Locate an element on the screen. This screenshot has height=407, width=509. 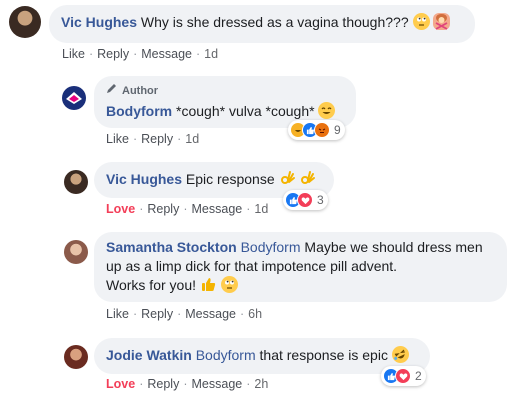
reaction-summary: 9 is located at coordinates (316, 130).